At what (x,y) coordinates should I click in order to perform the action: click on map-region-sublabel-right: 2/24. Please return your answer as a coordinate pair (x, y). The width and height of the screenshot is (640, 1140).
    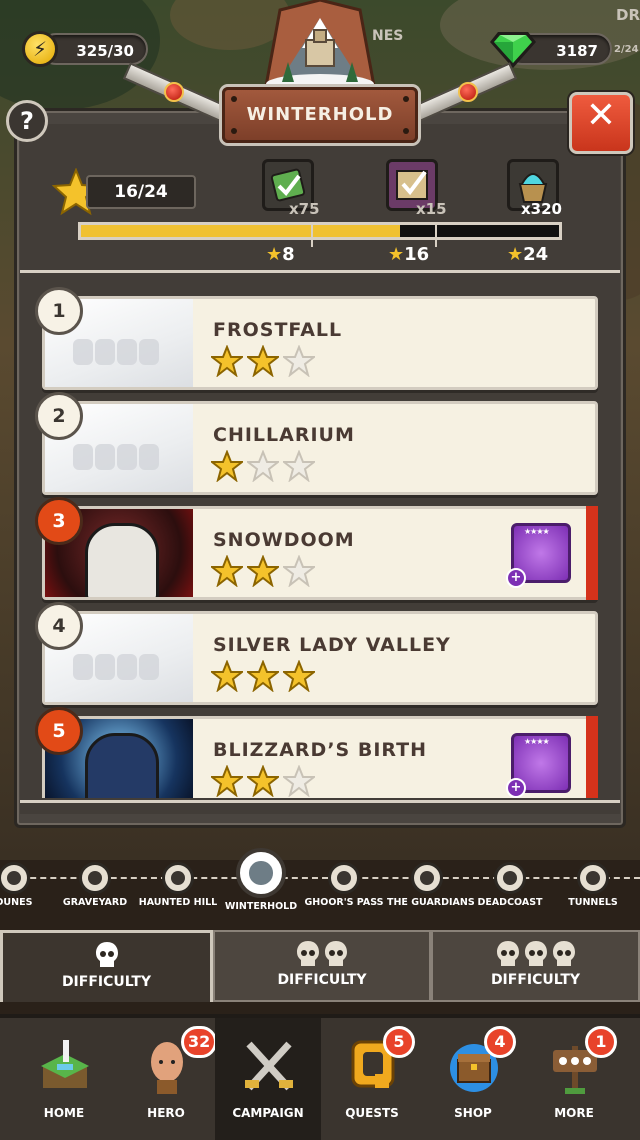
    Looking at the image, I should click on (626, 49).